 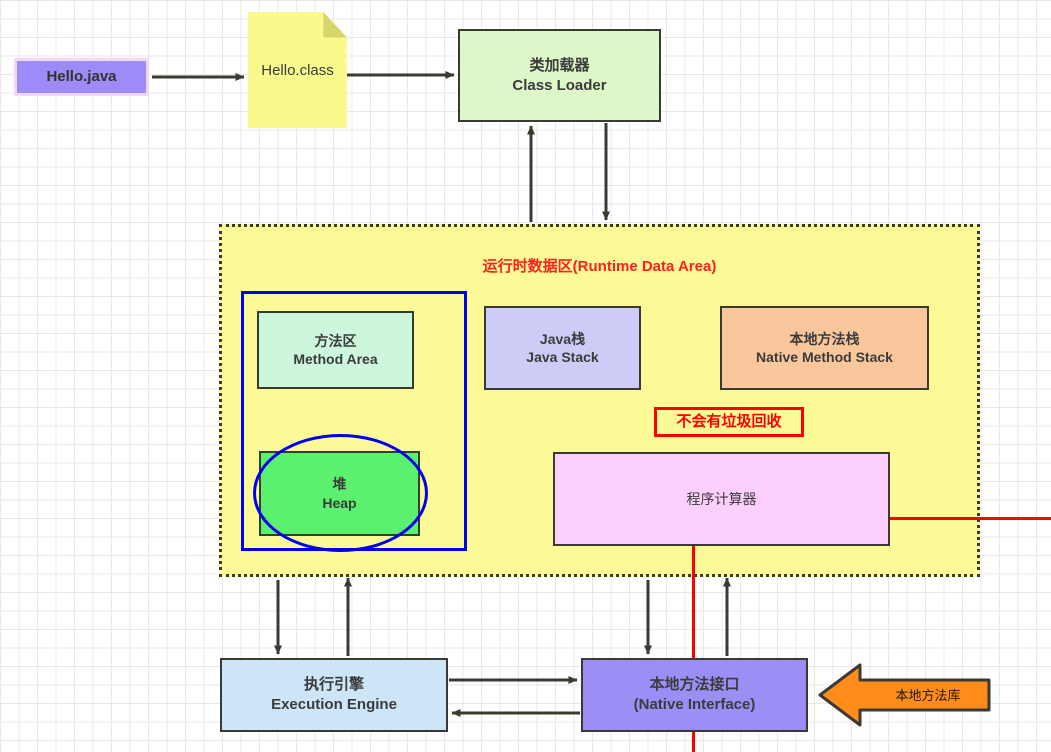 What do you see at coordinates (824, 357) in the screenshot?
I see `native-method-stack-label-en: Native Method Stack` at bounding box center [824, 357].